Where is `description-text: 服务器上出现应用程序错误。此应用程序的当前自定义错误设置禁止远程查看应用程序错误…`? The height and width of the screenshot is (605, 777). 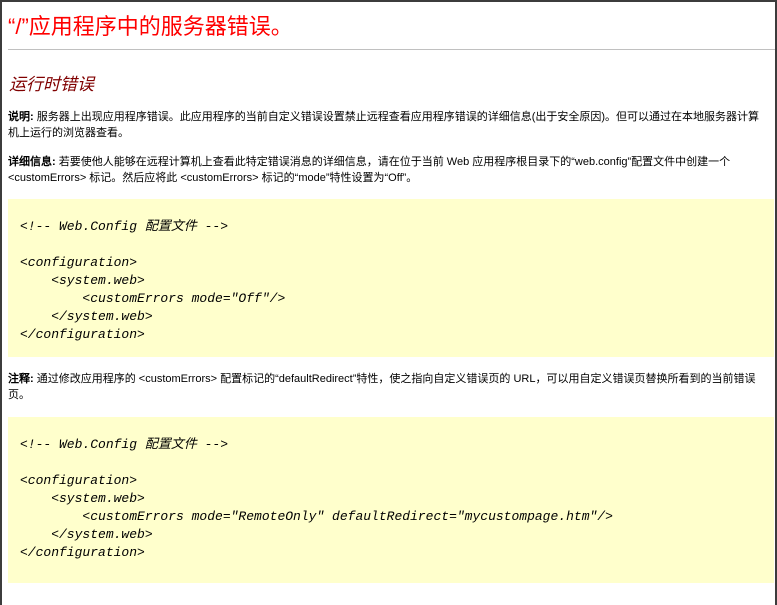
description-text: 服务器上出现应用程序错误。此应用程序的当前自定义错误设置禁止远程查看应用程序错误… is located at coordinates (384, 125).